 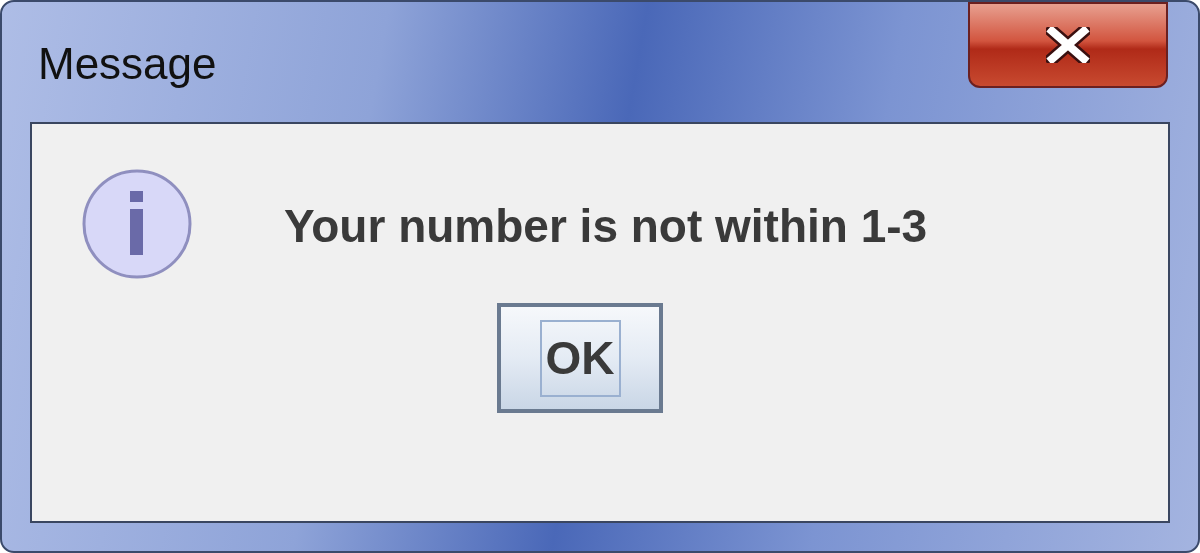 I want to click on window-title: Message, so click(x=127, y=64).